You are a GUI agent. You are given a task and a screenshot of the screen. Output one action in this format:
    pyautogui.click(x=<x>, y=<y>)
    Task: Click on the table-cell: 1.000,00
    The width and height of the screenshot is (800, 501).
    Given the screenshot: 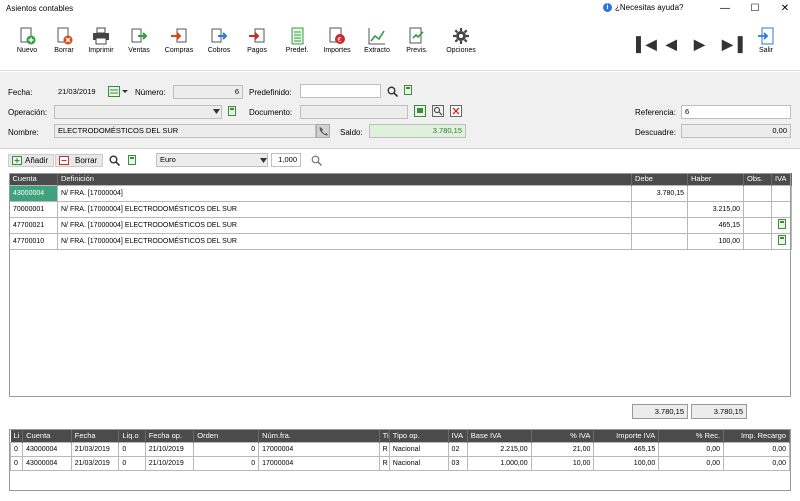 What is the action you would take?
    pyautogui.click(x=499, y=463)
    